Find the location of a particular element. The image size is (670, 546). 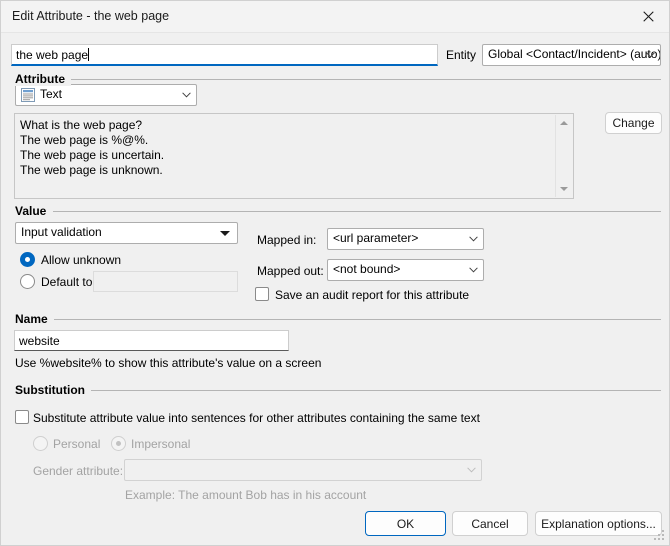

scroll-up-arrow is located at coordinates (564, 123).